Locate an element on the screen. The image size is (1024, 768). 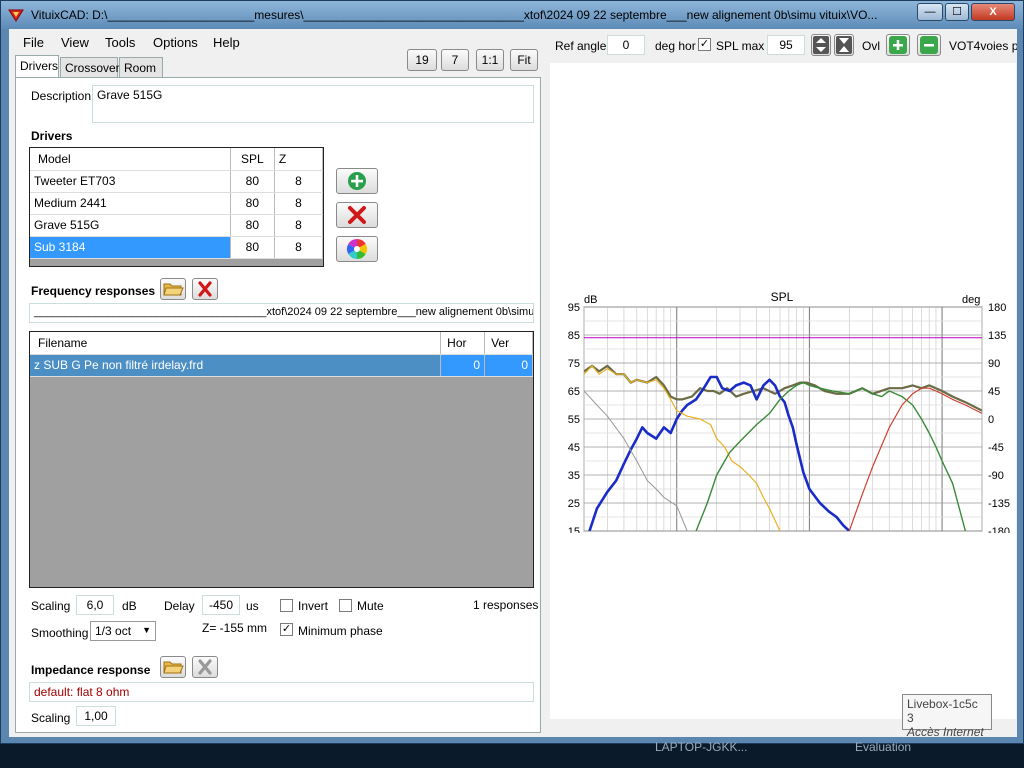
y2-tick-label: -45 is located at coordinates (996, 448).